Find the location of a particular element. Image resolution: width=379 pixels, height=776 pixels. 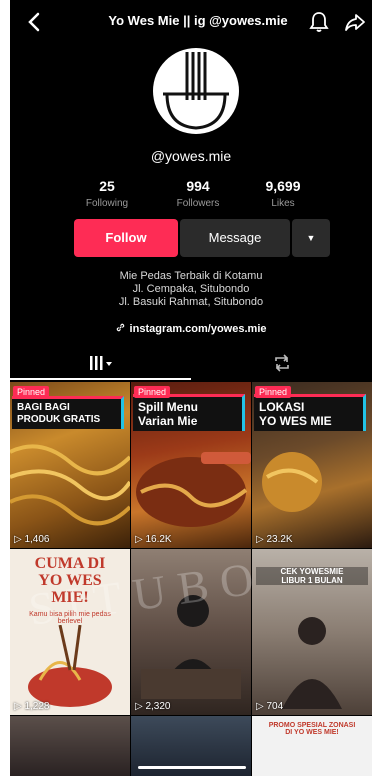

bio-line: Mie Pedas Terbaik di Kotamu is located at coordinates (191, 276).